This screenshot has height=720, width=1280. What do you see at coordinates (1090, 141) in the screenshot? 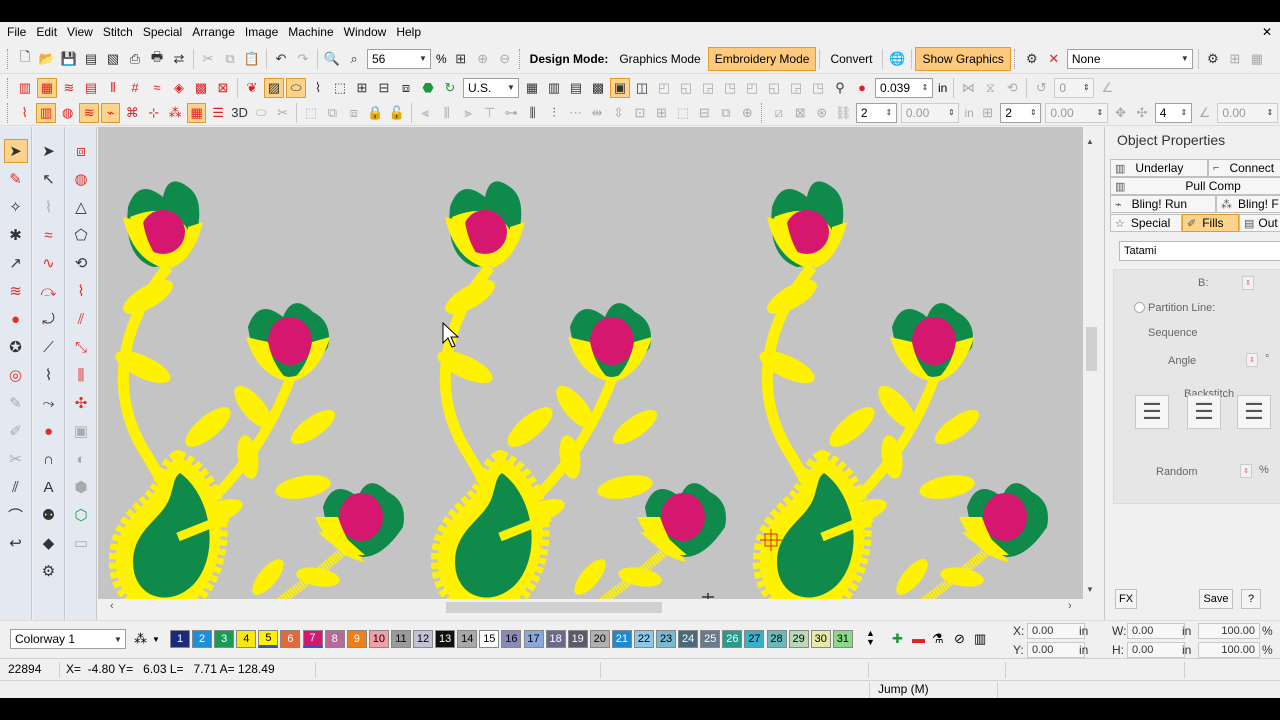
I see `scroll-up-icon: ▲` at bounding box center [1090, 141].